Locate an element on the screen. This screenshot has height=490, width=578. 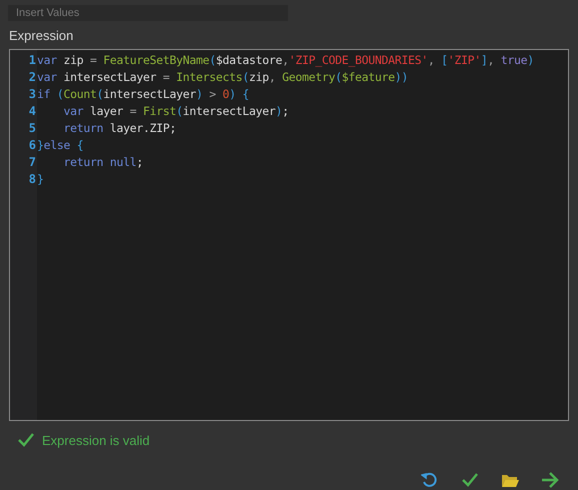
line-number: 8 is located at coordinates (32, 179).